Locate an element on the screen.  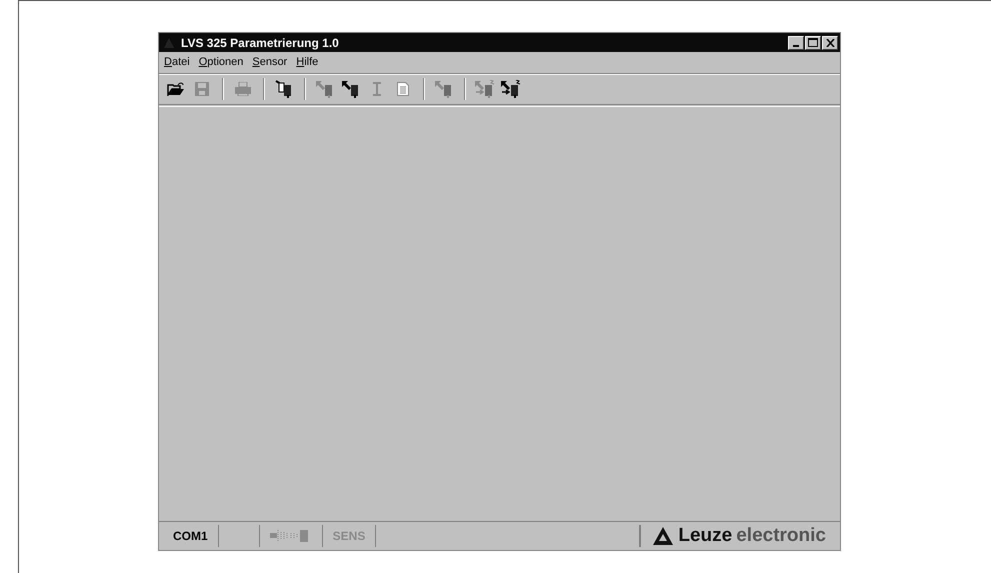
maximize-icon is located at coordinates (813, 42).